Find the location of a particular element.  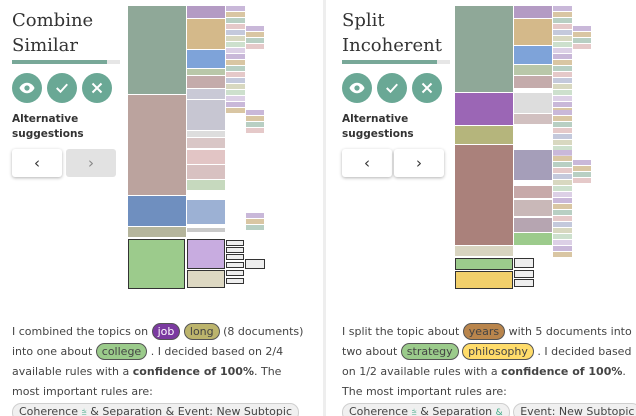

topic-word-chip: long is located at coordinates (201, 331).